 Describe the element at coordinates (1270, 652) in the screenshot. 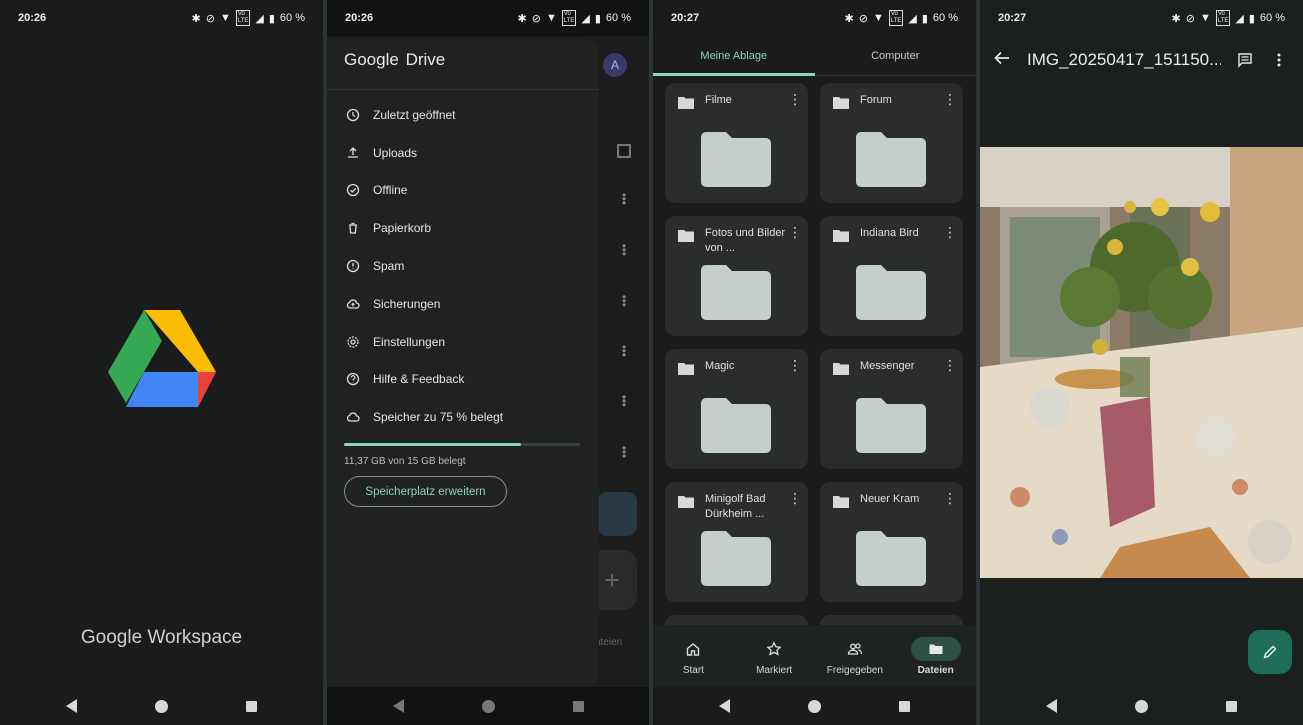

I see `edit-fab` at that location.